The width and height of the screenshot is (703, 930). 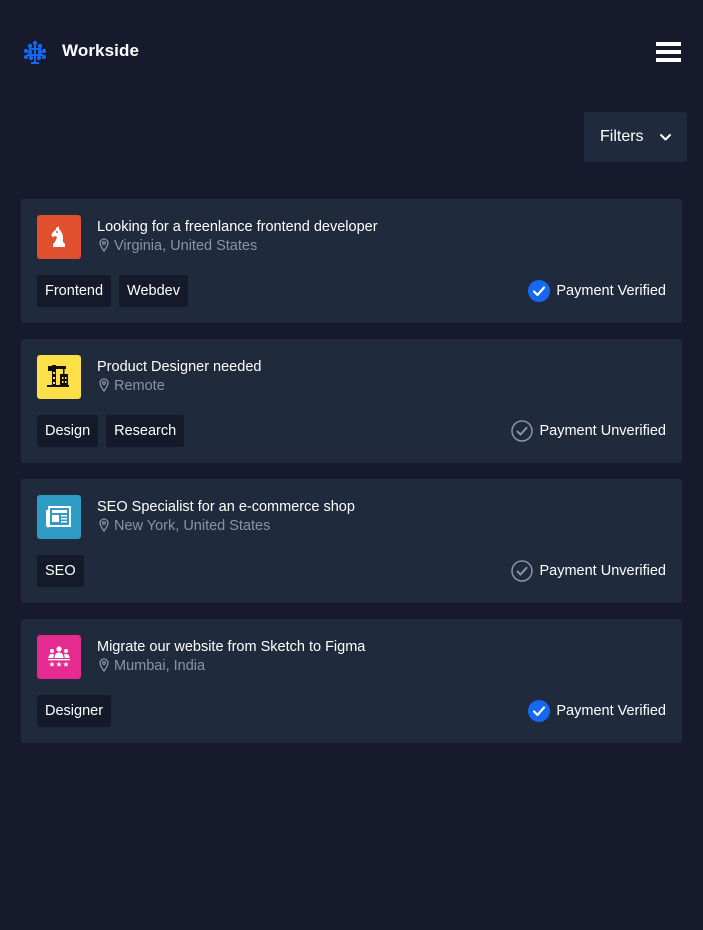 I want to click on job-location-text: Mumbai, India, so click(x=160, y=666).